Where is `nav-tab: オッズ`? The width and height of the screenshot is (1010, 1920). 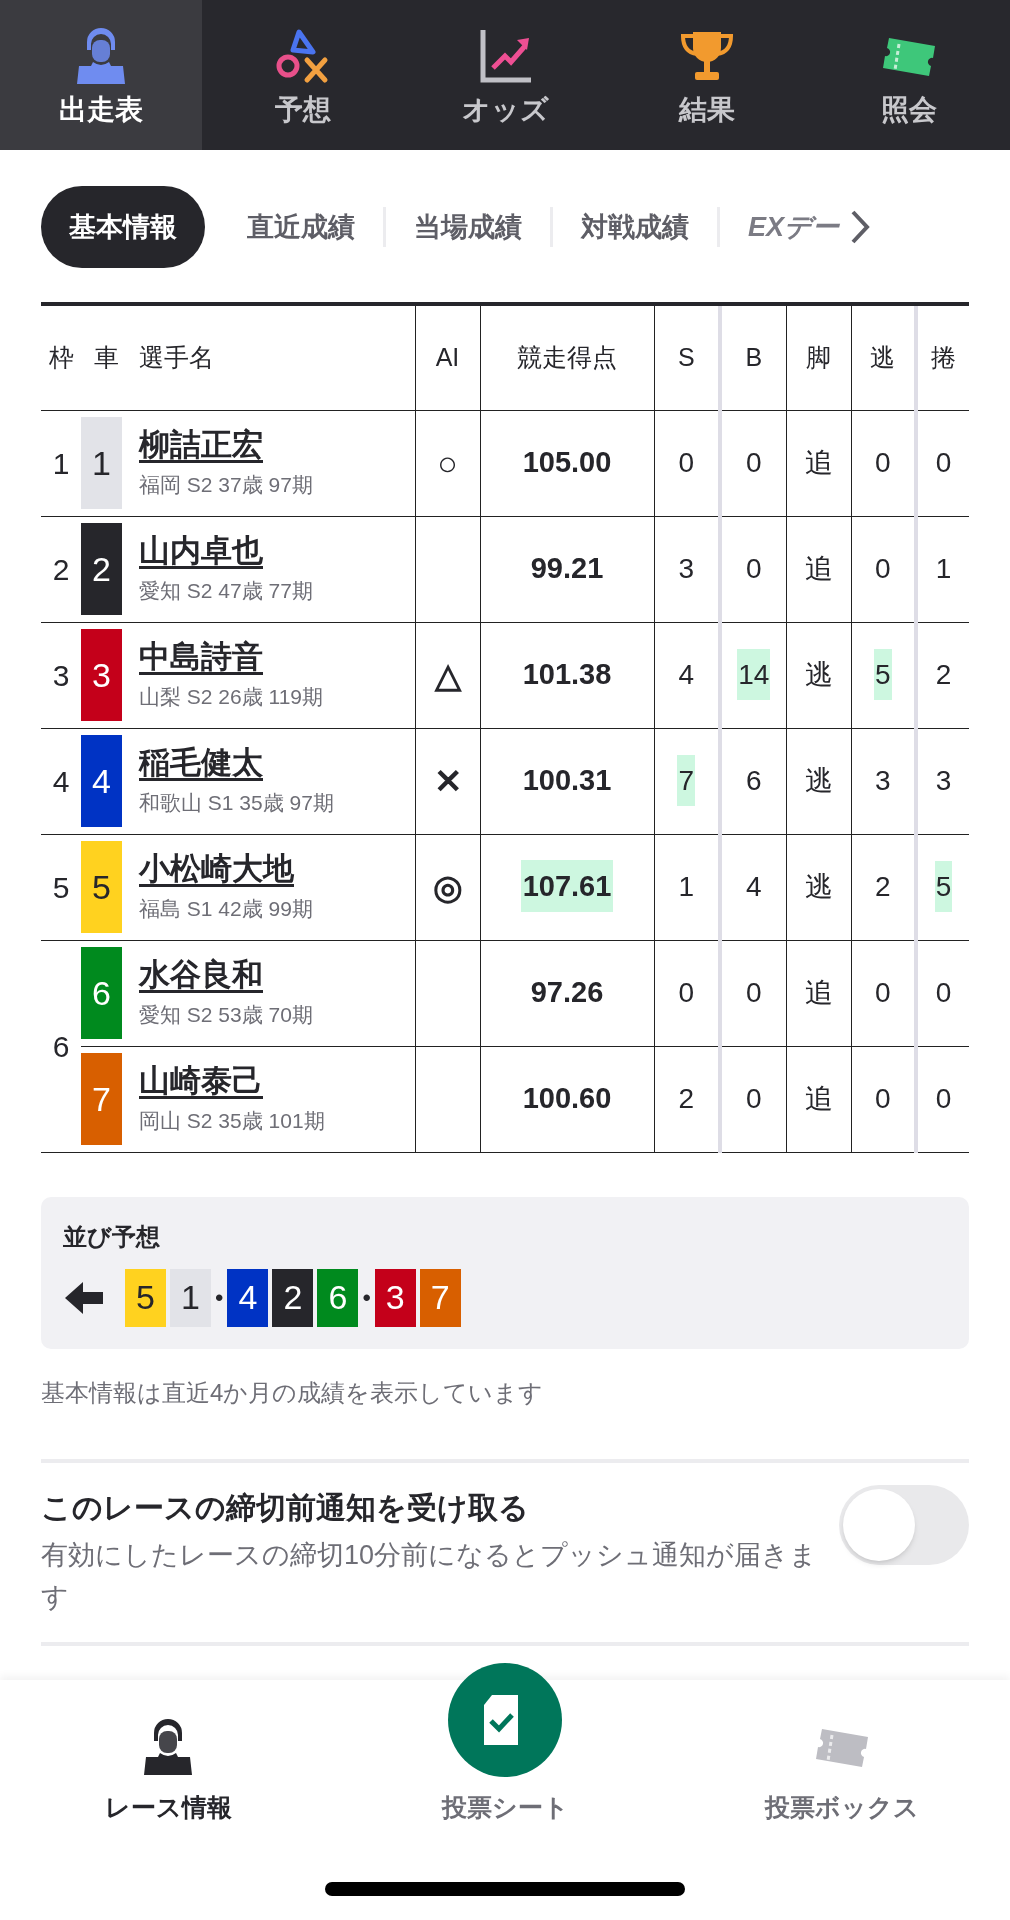 nav-tab: オッズ is located at coordinates (505, 75).